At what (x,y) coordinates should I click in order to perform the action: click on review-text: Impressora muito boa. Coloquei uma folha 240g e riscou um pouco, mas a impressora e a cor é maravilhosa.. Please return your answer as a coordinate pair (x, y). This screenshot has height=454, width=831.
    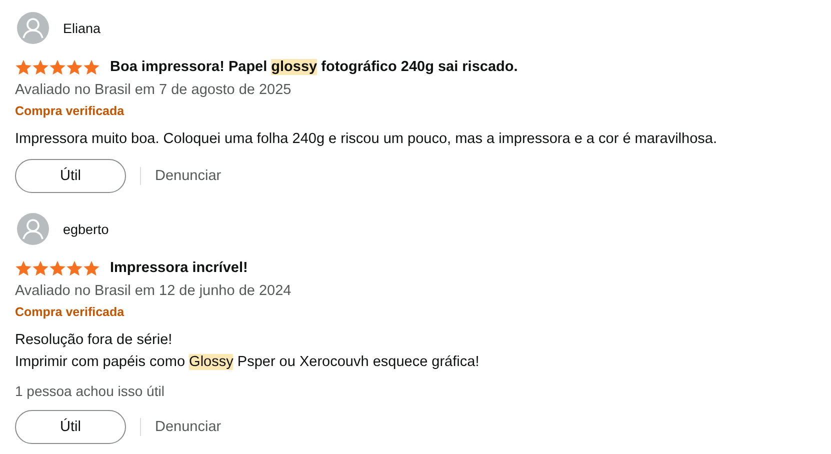
    Looking at the image, I should click on (366, 139).